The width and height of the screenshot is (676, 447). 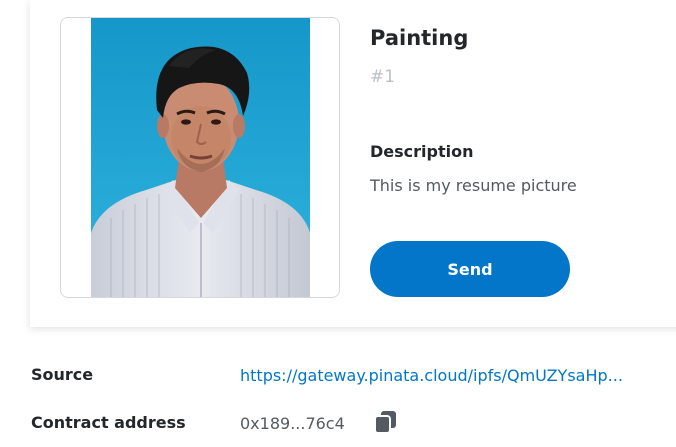 What do you see at coordinates (419, 38) in the screenshot?
I see `nft-title: Painting` at bounding box center [419, 38].